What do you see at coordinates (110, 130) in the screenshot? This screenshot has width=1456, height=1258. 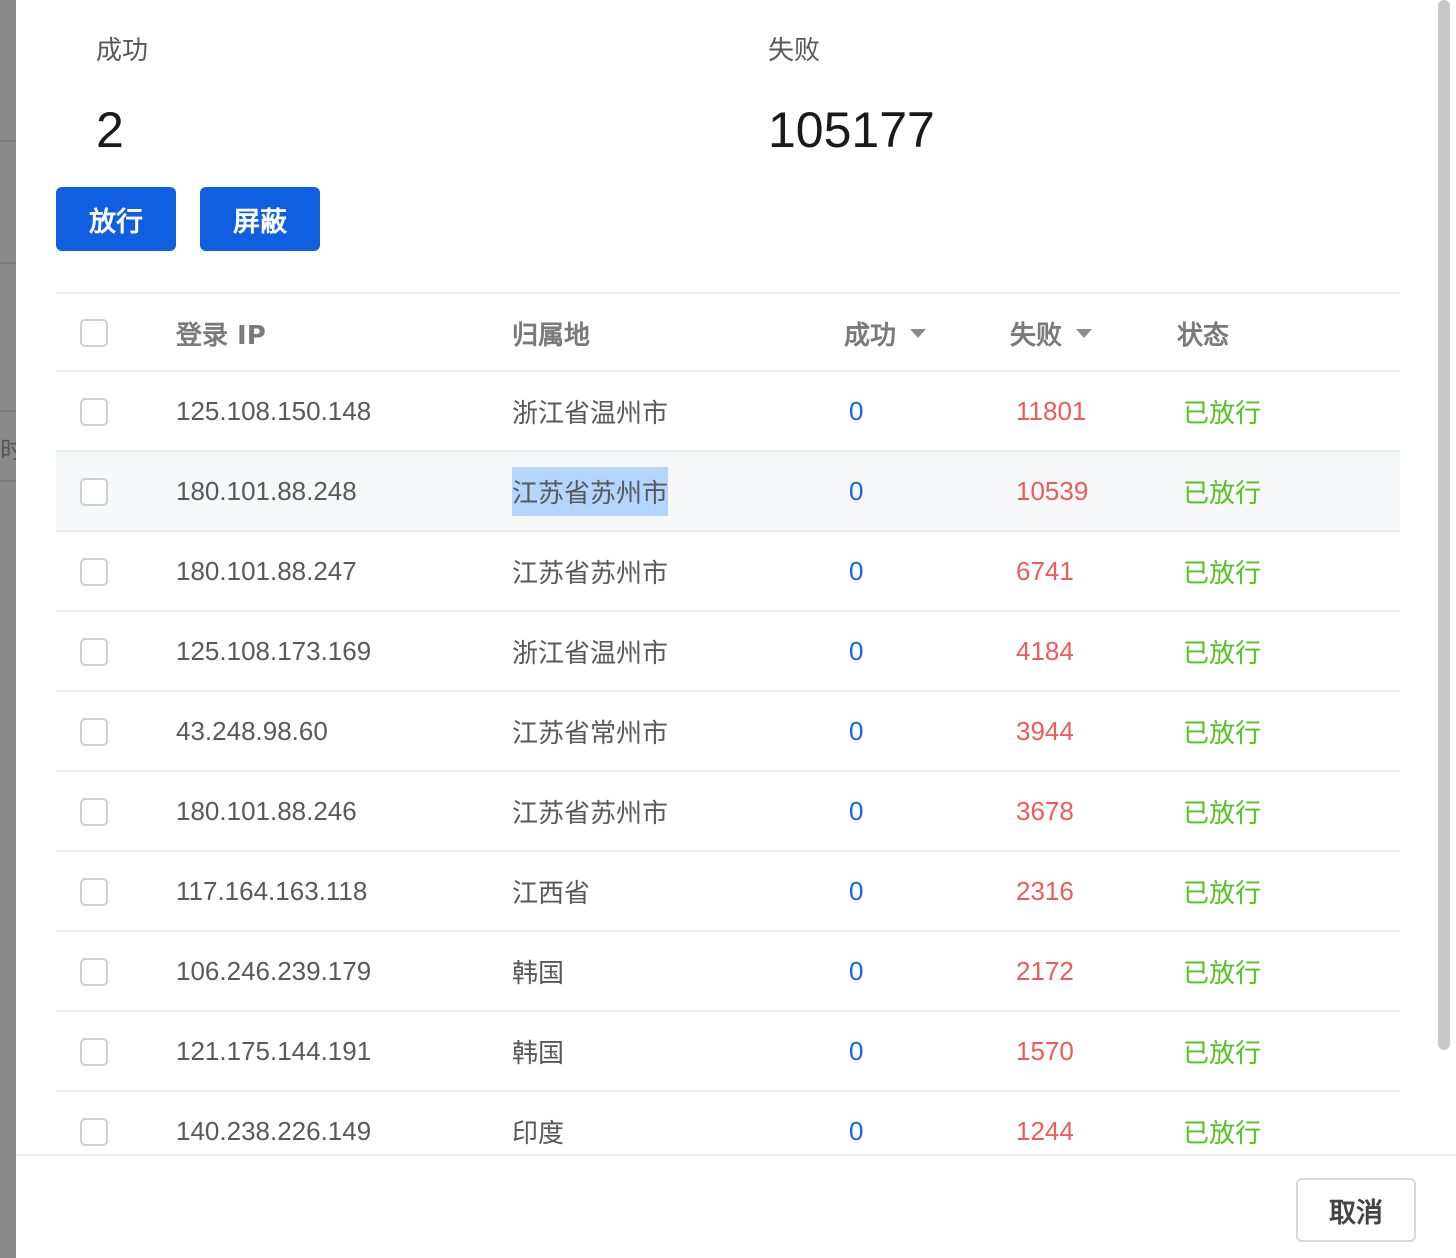 I see `success-stat-value: 2` at bounding box center [110, 130].